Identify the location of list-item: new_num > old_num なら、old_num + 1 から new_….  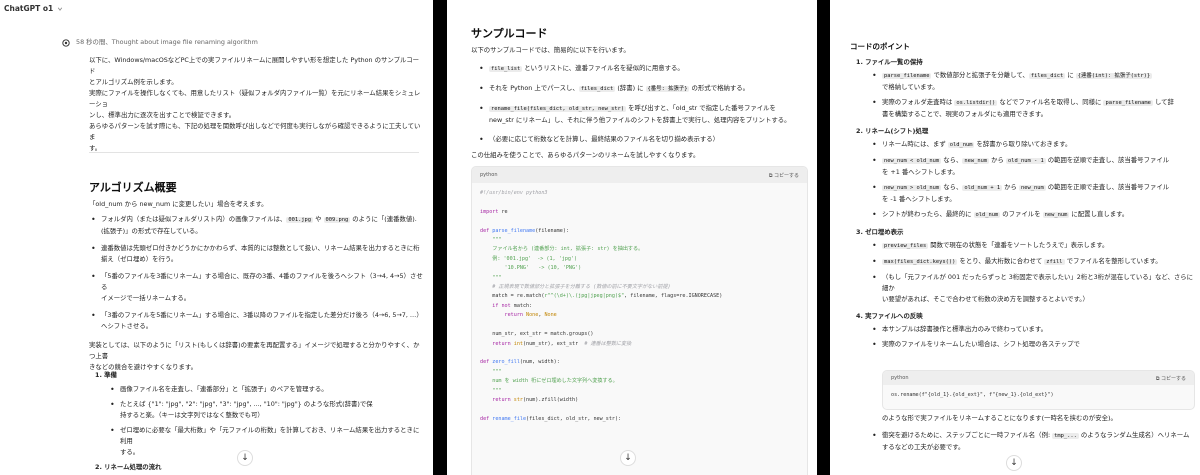
(1033, 193).